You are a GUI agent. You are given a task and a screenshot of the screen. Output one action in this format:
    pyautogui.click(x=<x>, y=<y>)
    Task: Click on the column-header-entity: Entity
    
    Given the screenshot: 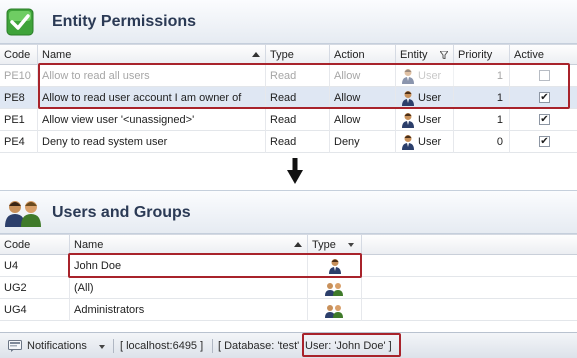 What is the action you would take?
    pyautogui.click(x=425, y=55)
    